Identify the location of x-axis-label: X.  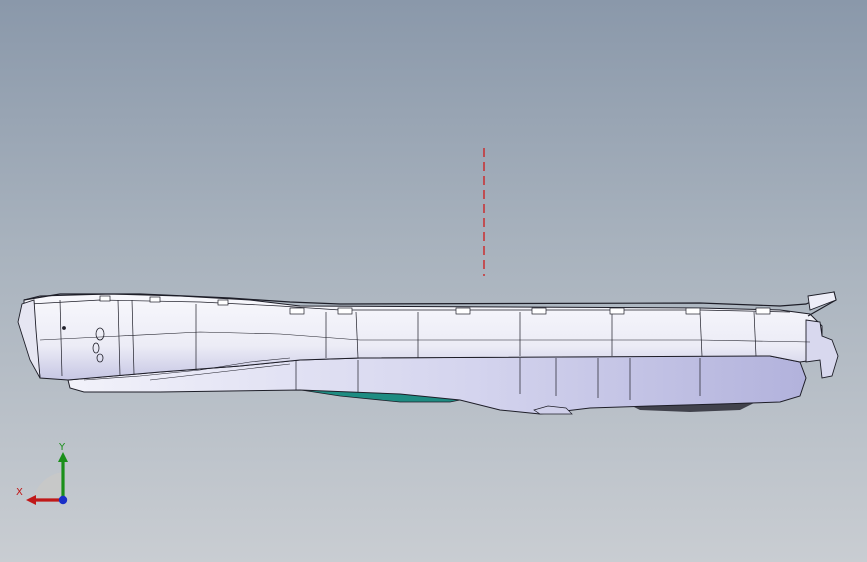
(19, 492).